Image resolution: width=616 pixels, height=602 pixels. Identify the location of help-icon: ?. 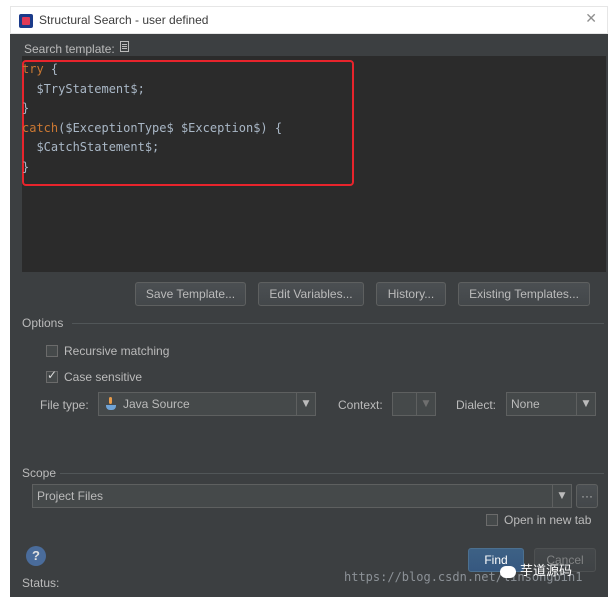
(36, 556).